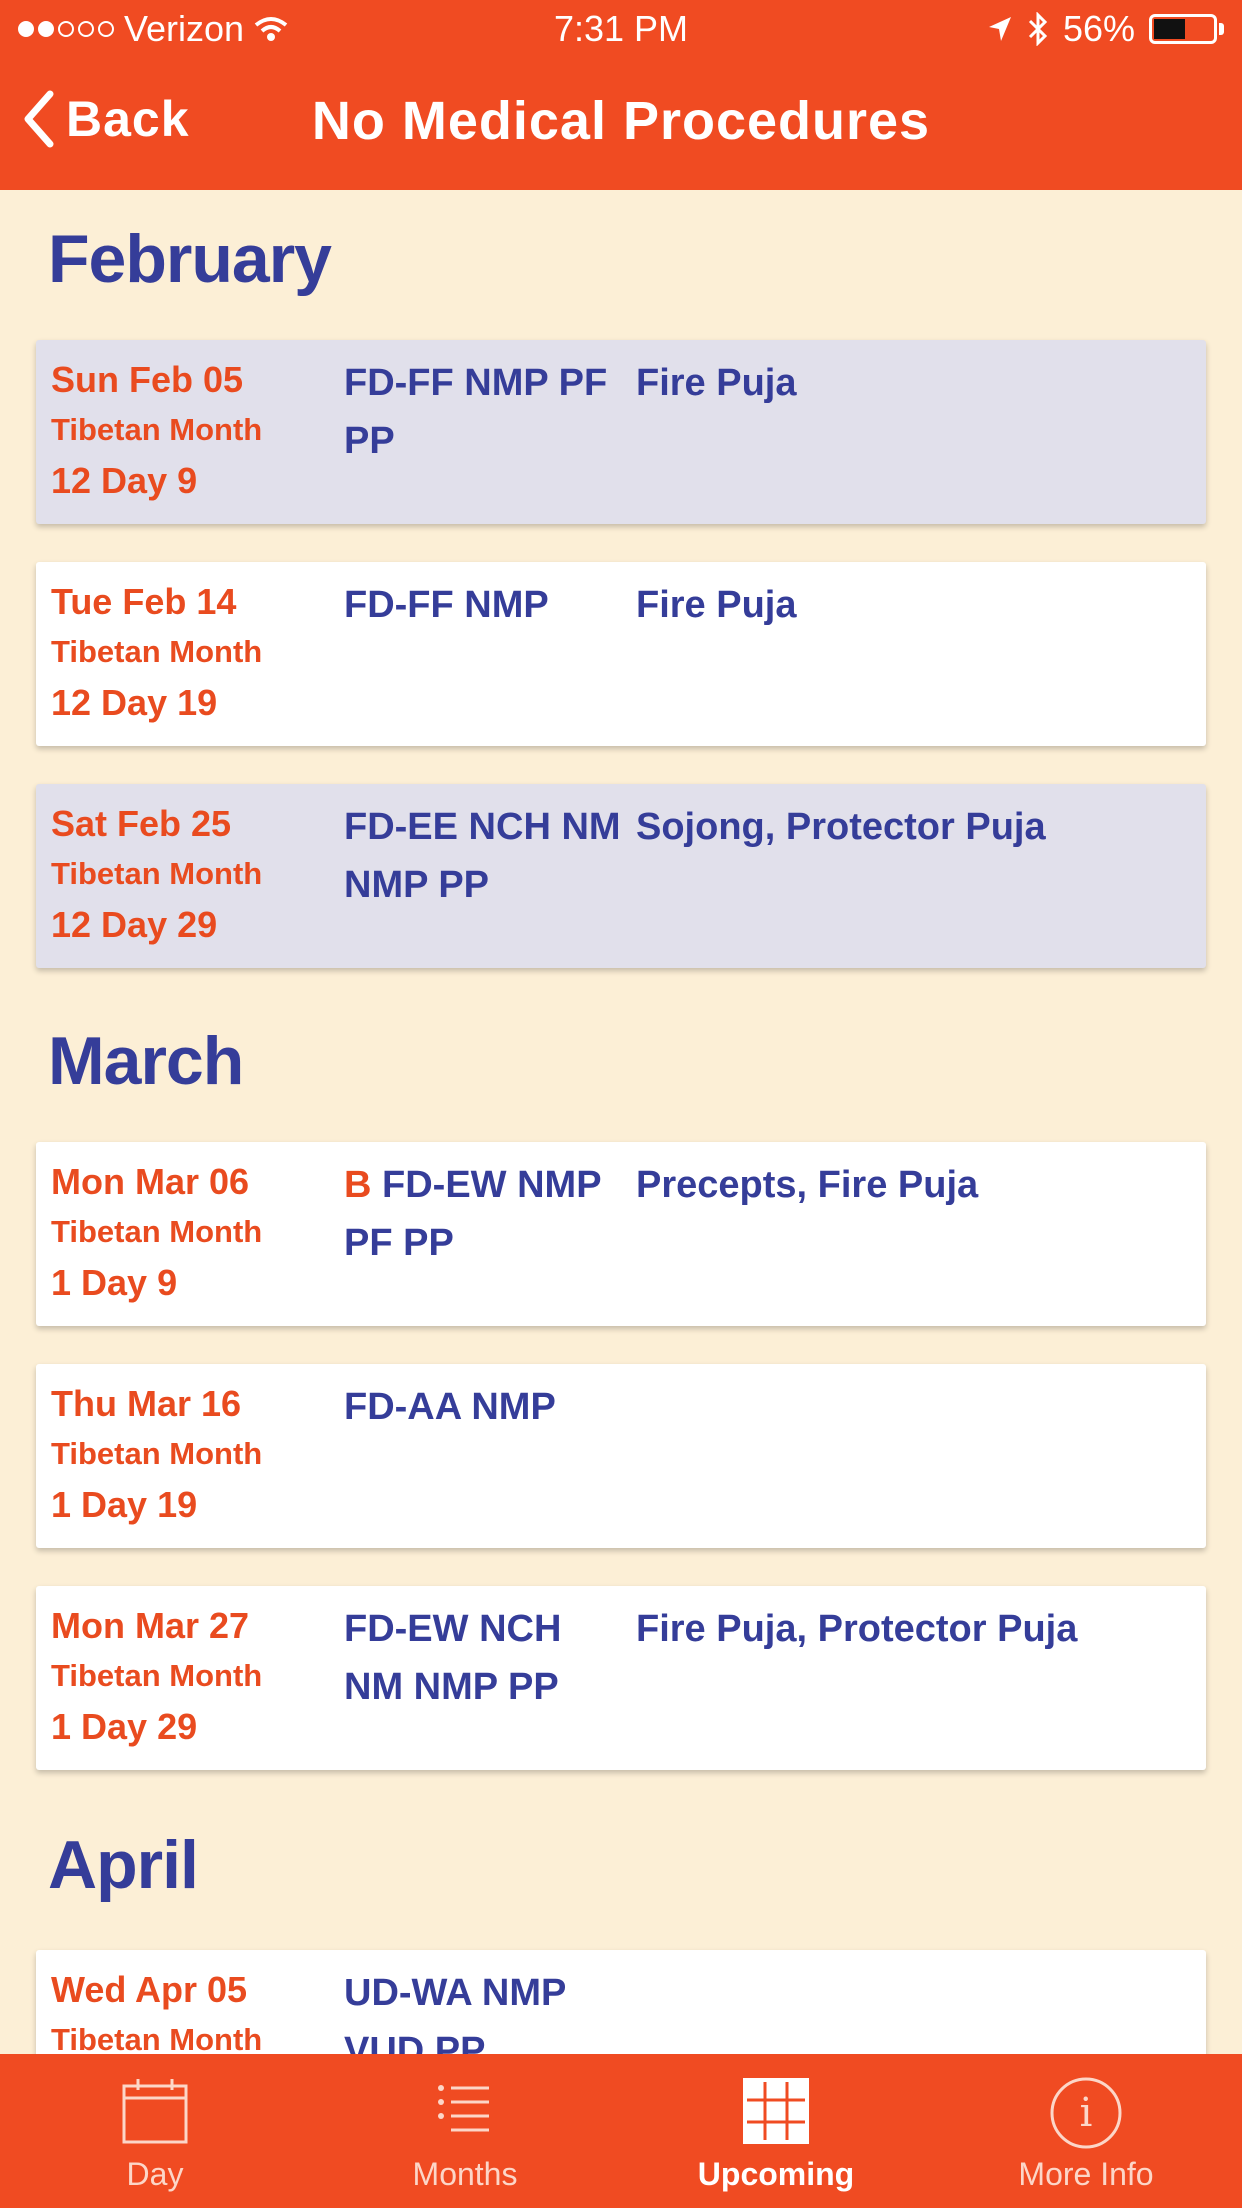 Image resolution: width=1242 pixels, height=2208 pixels. I want to click on info-icon: i, so click(1086, 2115).